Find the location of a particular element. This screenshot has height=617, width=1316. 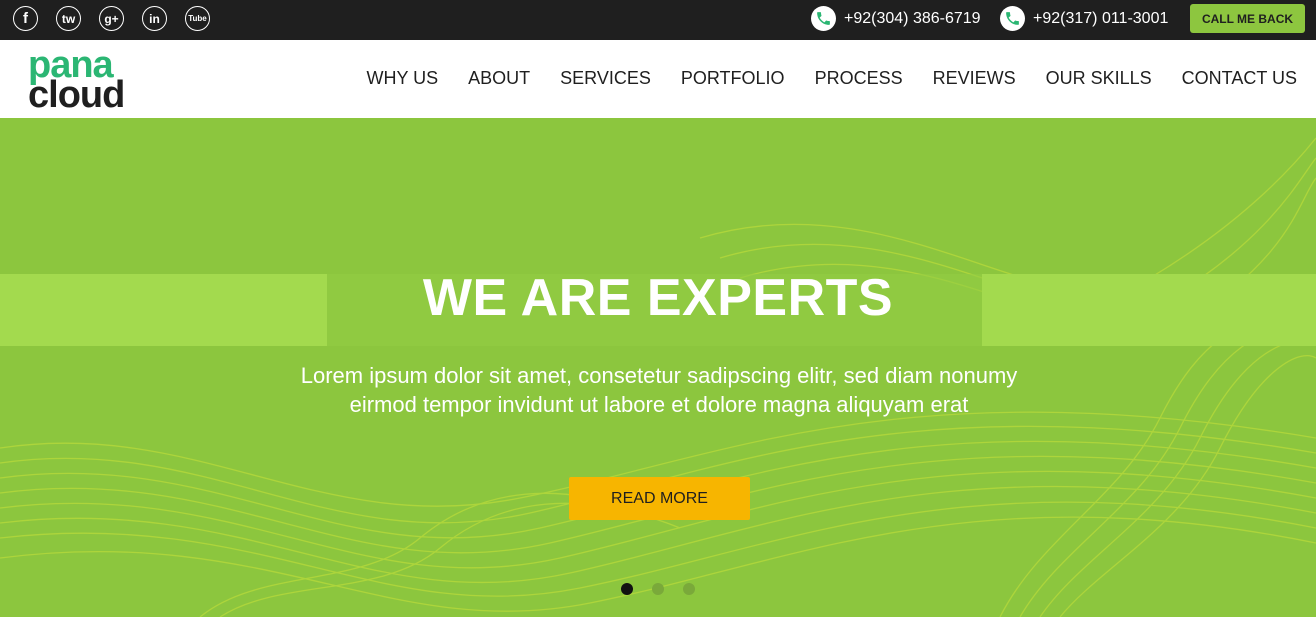

nav-about: ABOUT is located at coordinates (499, 78).